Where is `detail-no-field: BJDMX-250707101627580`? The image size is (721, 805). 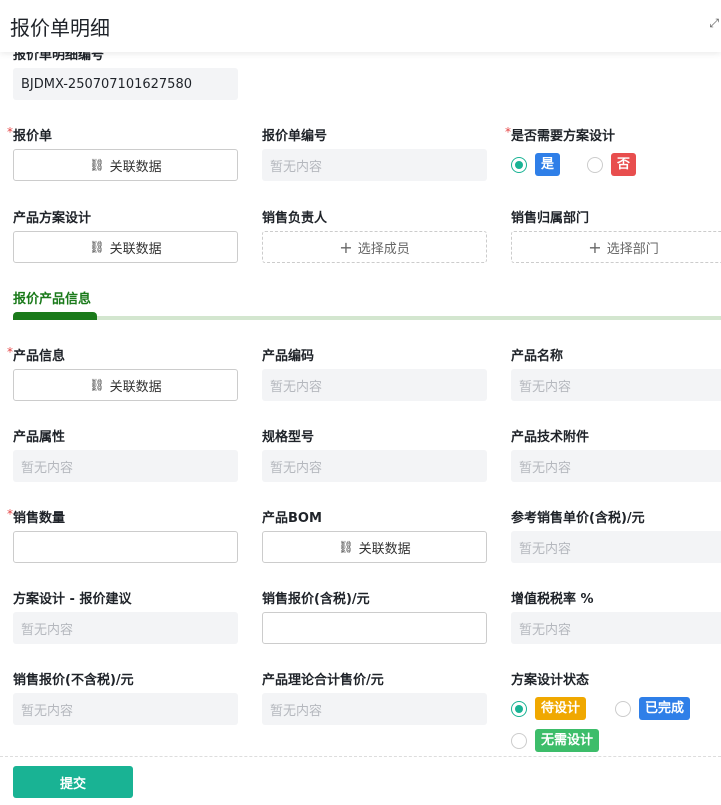
detail-no-field: BJDMX-250707101627580 is located at coordinates (125, 84).